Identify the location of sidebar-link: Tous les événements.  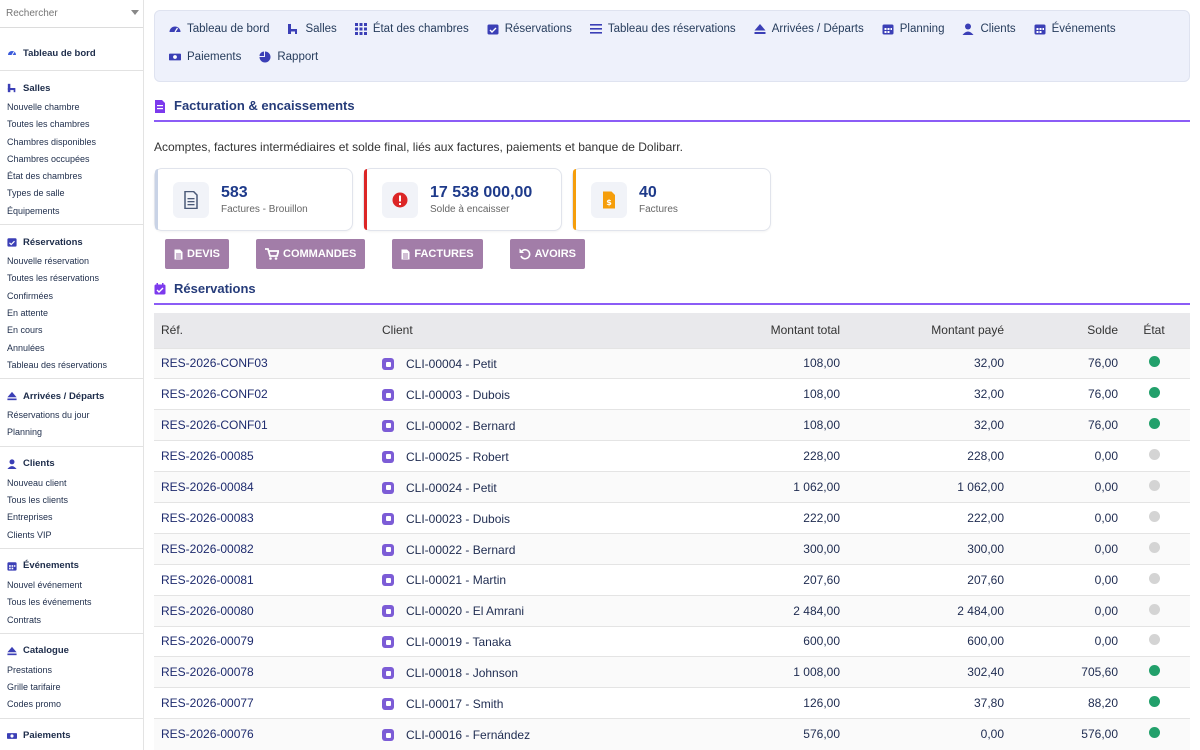
(71, 602).